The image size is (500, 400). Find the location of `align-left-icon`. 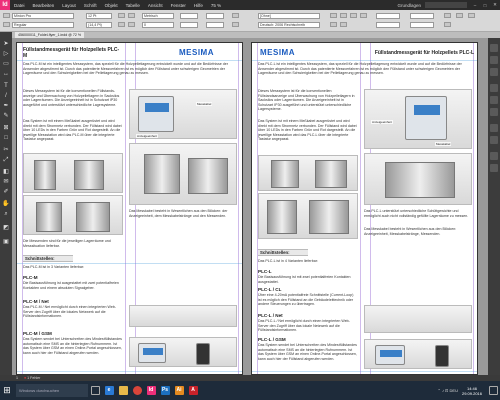

align-left-icon is located at coordinates (333, 15).